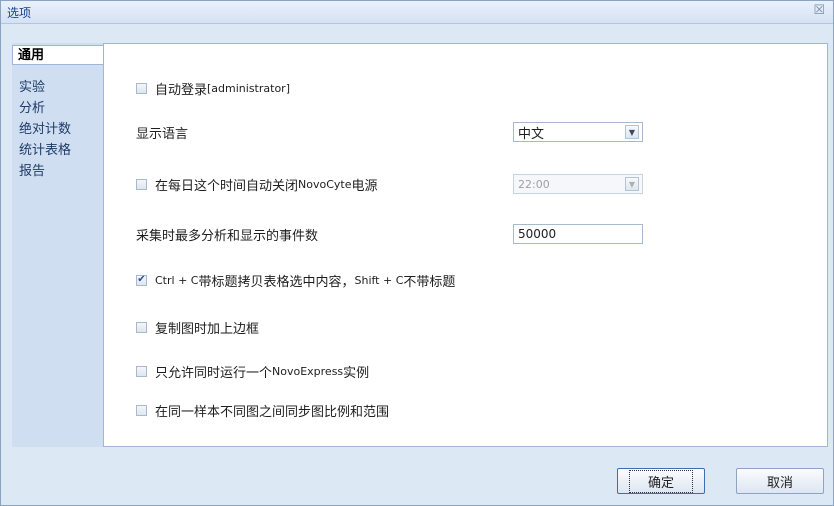 Image resolution: width=834 pixels, height=506 pixels. I want to click on ok-button-label: 确定, so click(660, 481).